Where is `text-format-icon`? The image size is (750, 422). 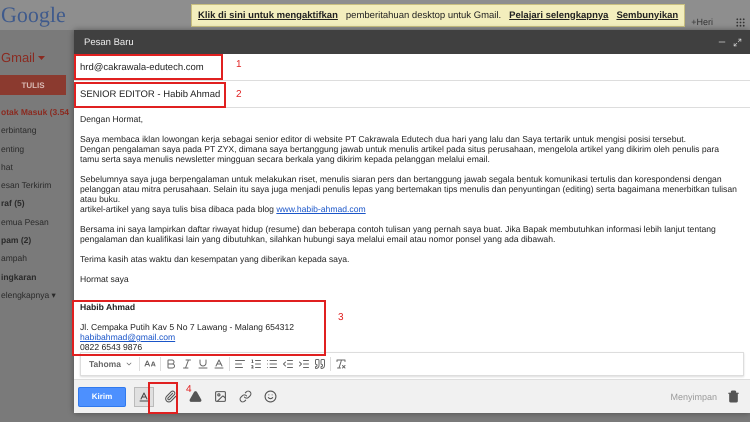 text-format-icon is located at coordinates (144, 397).